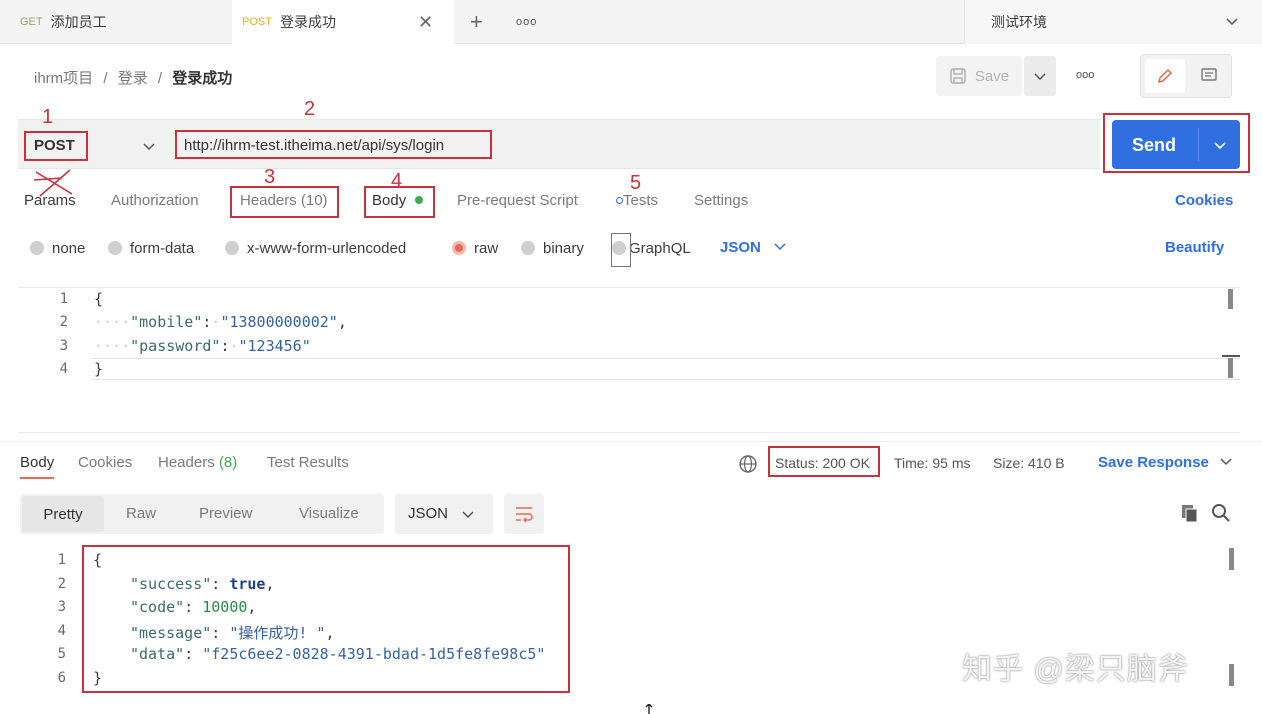  What do you see at coordinates (78, 22) in the screenshot?
I see `tab-label: 添加员工` at bounding box center [78, 22].